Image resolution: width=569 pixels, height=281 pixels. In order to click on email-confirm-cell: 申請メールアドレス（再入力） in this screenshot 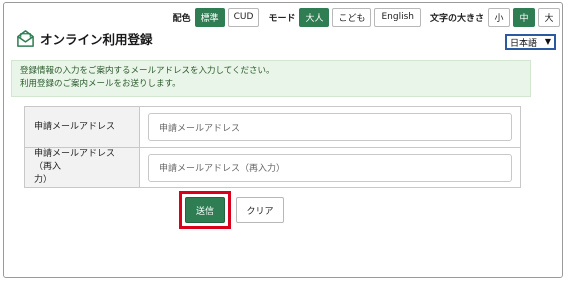, I will do `click(330, 167)`.